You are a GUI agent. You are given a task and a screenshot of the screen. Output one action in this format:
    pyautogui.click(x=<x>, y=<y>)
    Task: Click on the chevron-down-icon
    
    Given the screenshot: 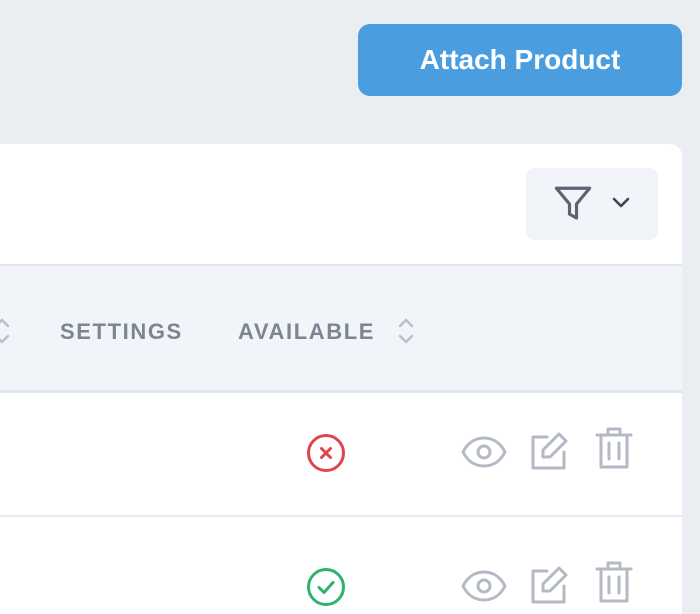 What is the action you would take?
    pyautogui.click(x=621, y=202)
    